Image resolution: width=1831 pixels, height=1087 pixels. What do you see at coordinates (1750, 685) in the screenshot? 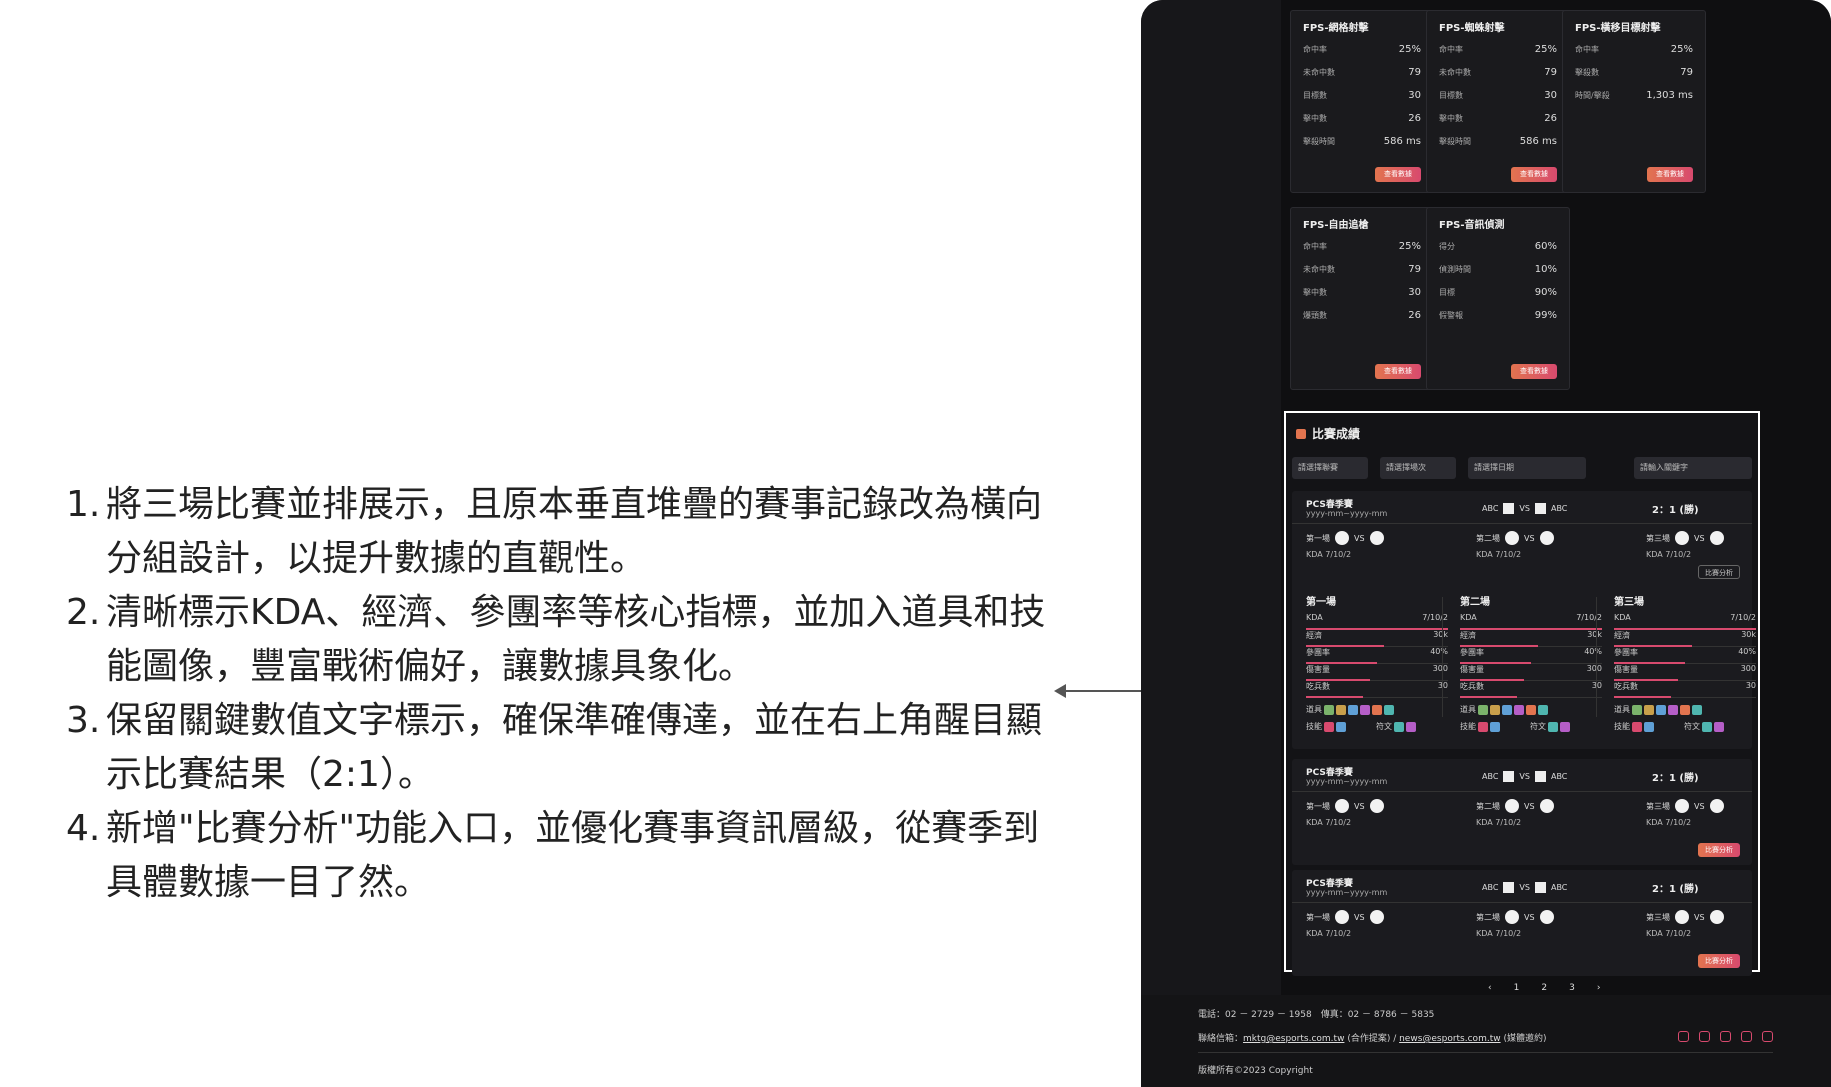
I see `detail-value: 30` at bounding box center [1750, 685].